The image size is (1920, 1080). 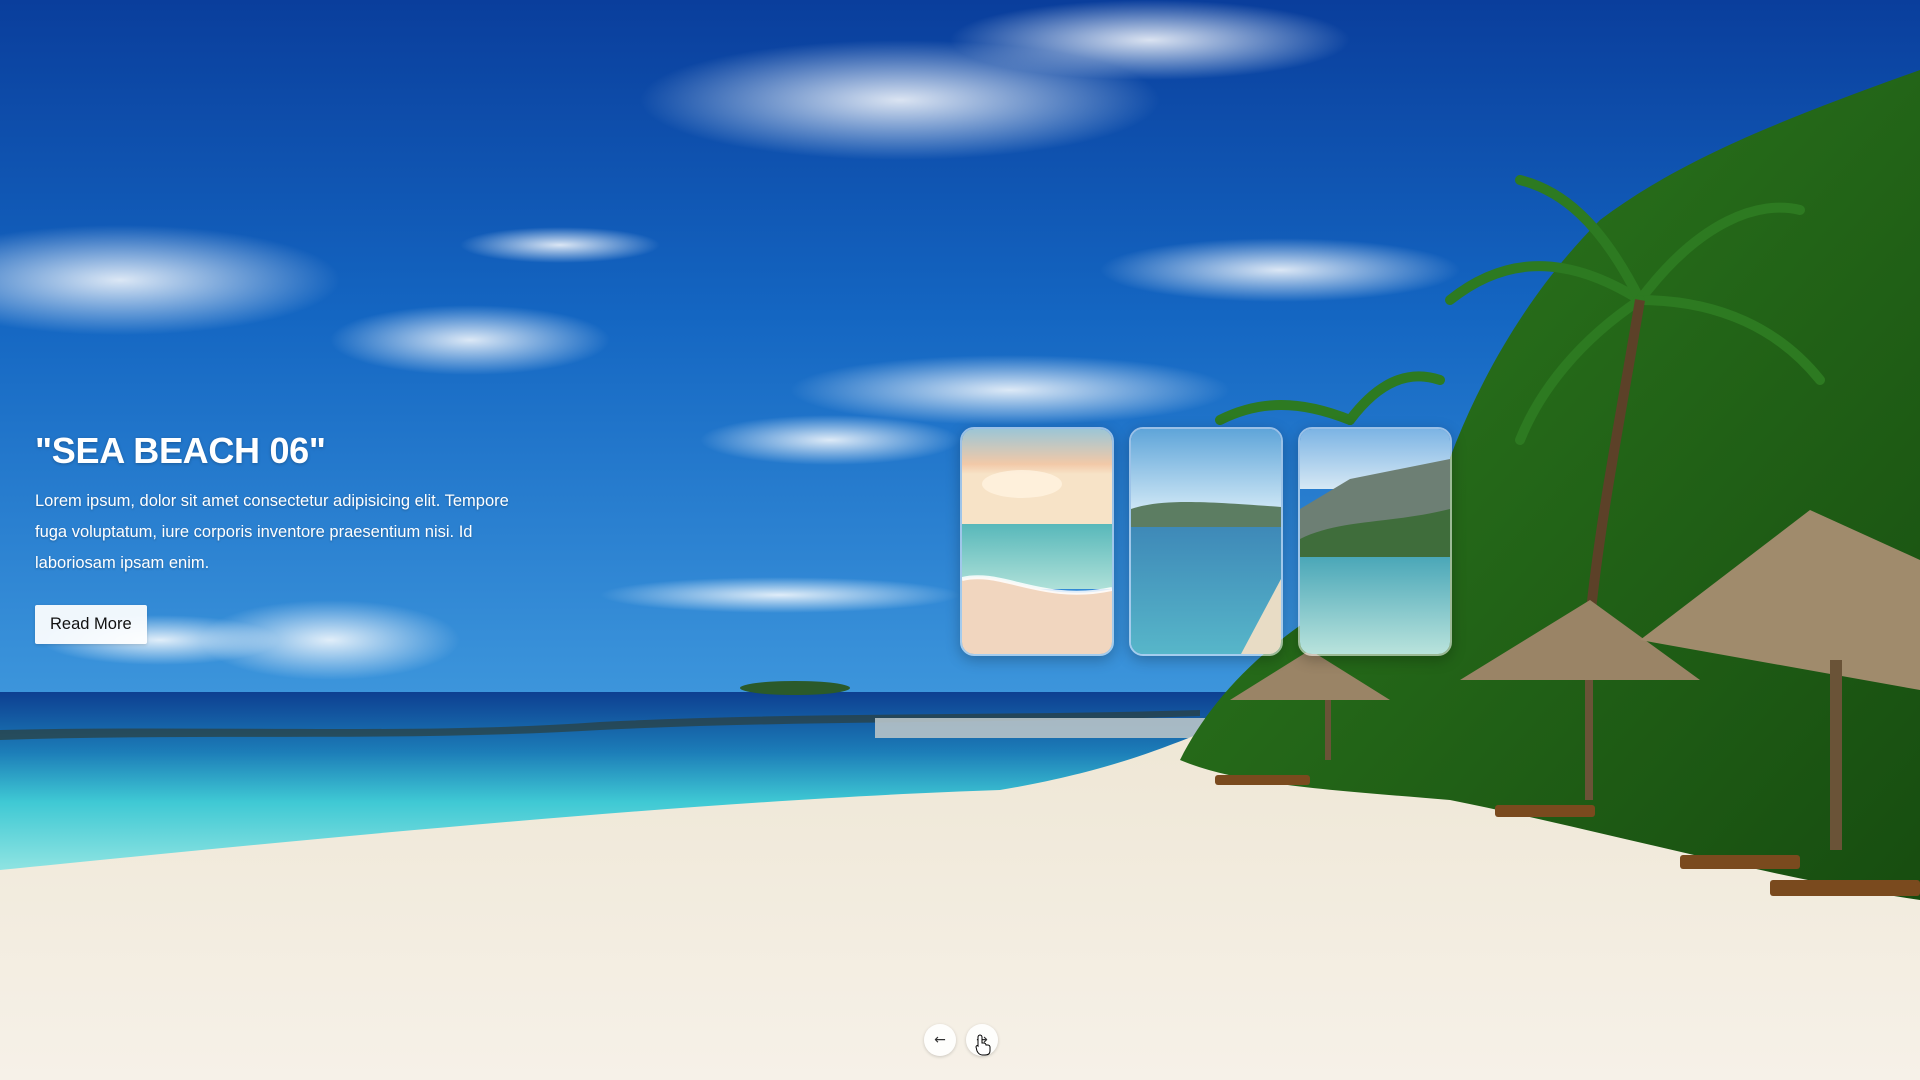 What do you see at coordinates (940, 1040) in the screenshot?
I see `arrow-left-icon: ←` at bounding box center [940, 1040].